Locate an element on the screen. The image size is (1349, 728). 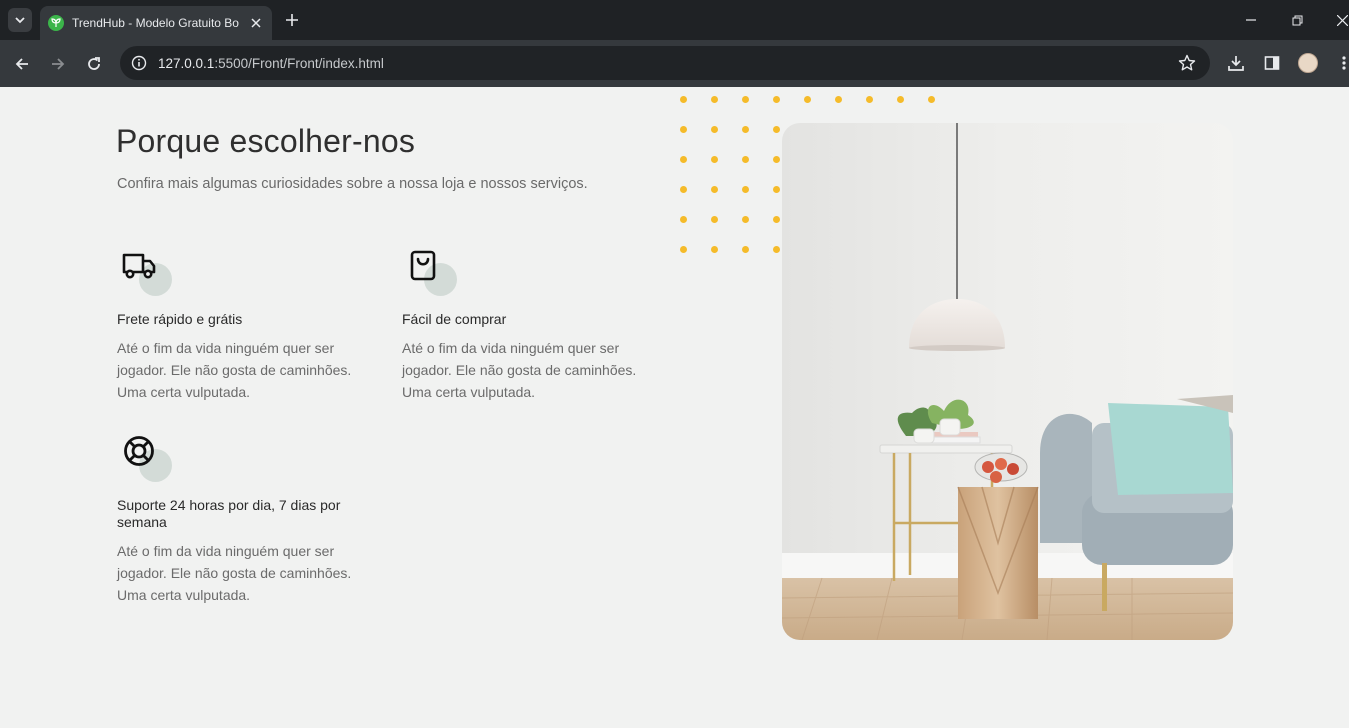
url-path: :5500/Front/Front/index.html is located at coordinates (299, 63).